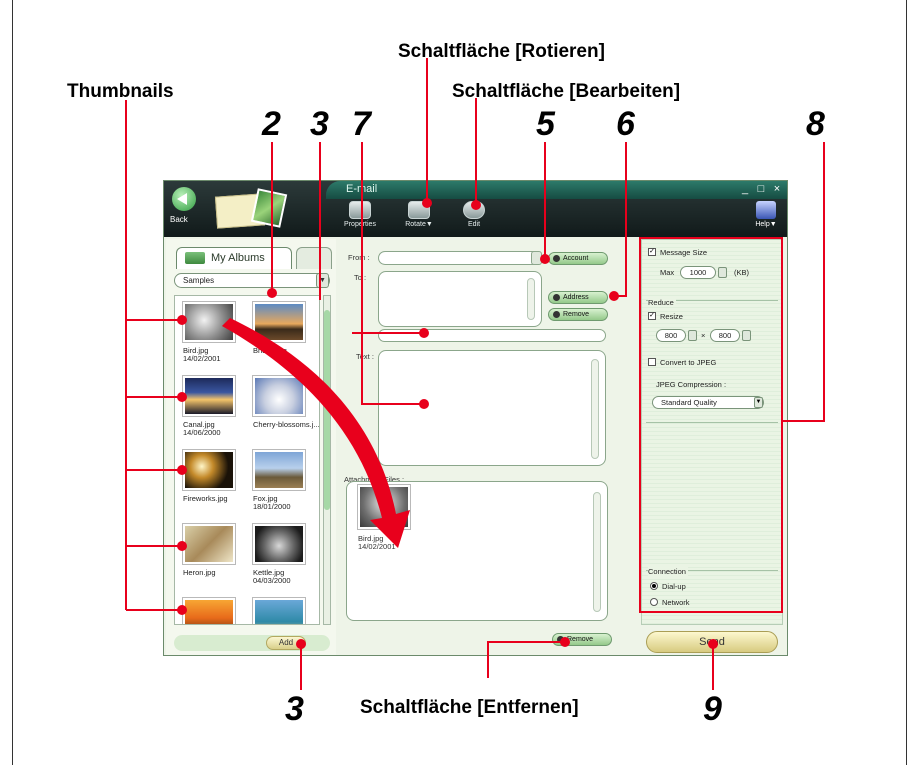 The width and height of the screenshot is (919, 765). Describe the element at coordinates (270, 350) in the screenshot. I see `thumbnail-filename: Bridge.jpg` at that location.